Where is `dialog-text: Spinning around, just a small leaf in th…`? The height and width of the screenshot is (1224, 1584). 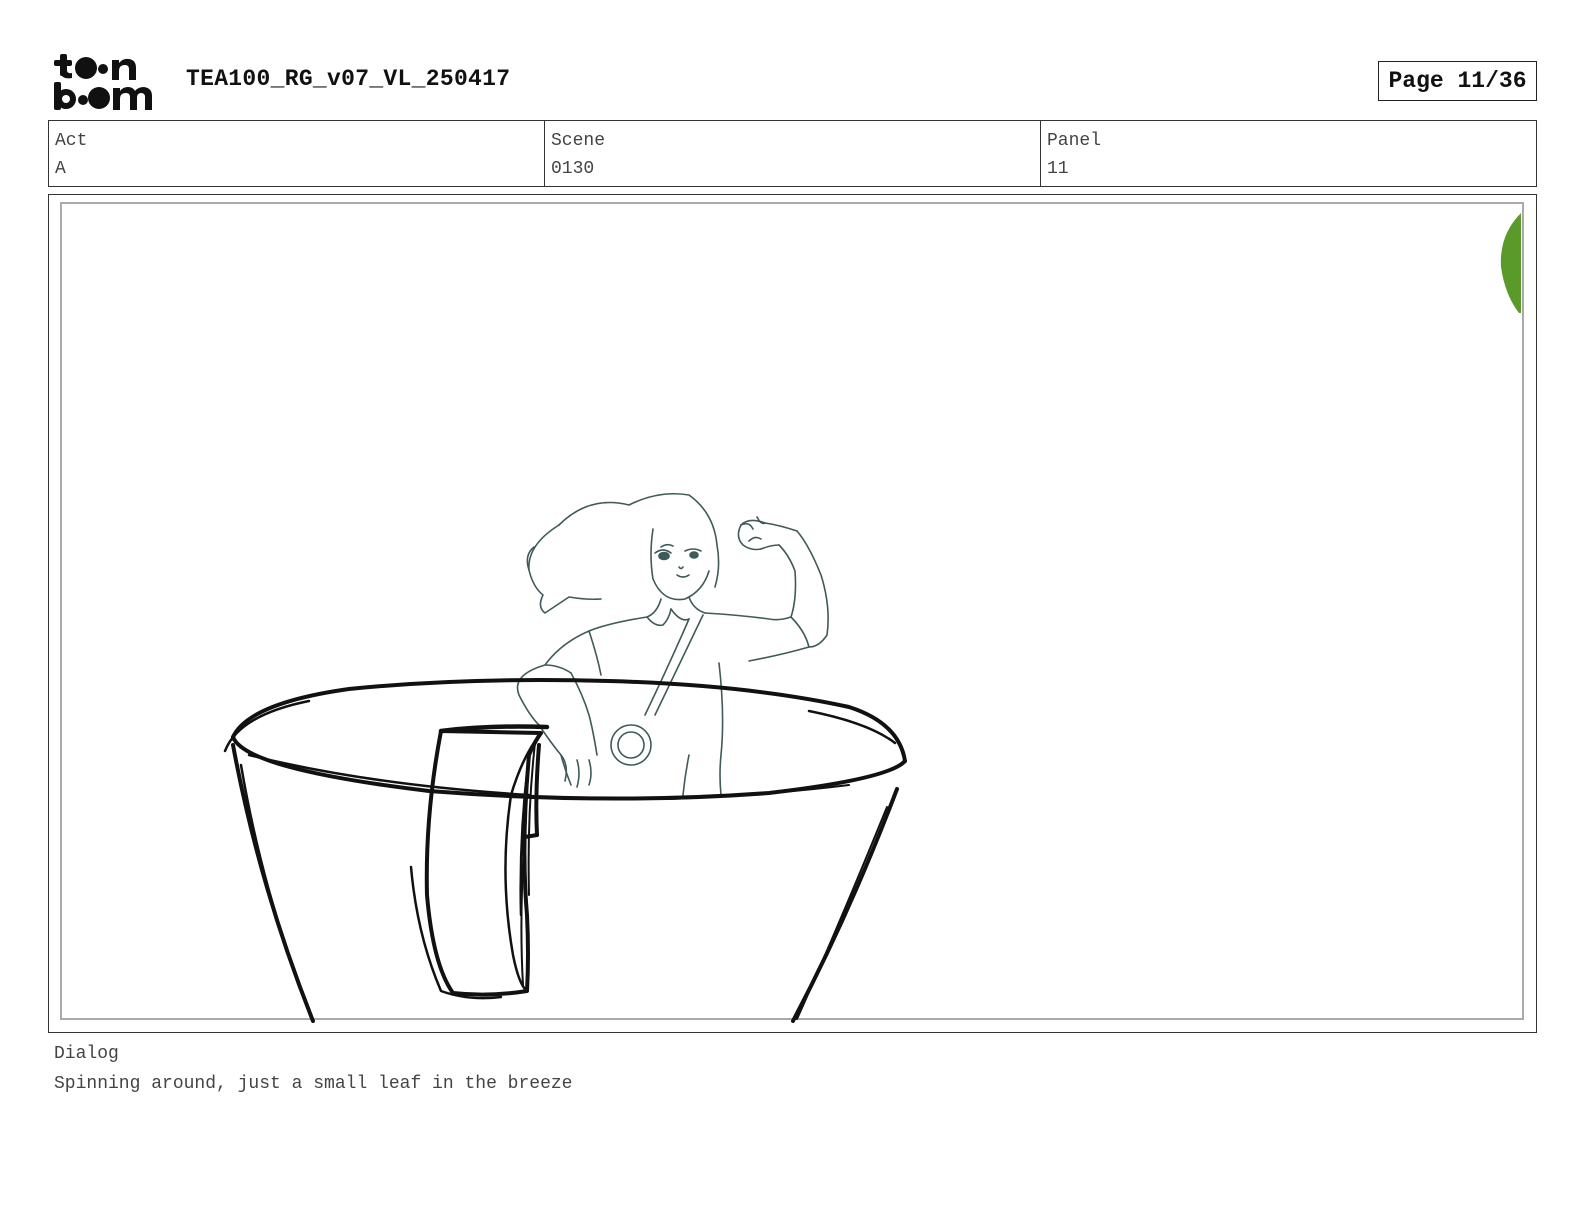 dialog-text: Spinning around, just a small leaf in th… is located at coordinates (313, 1084).